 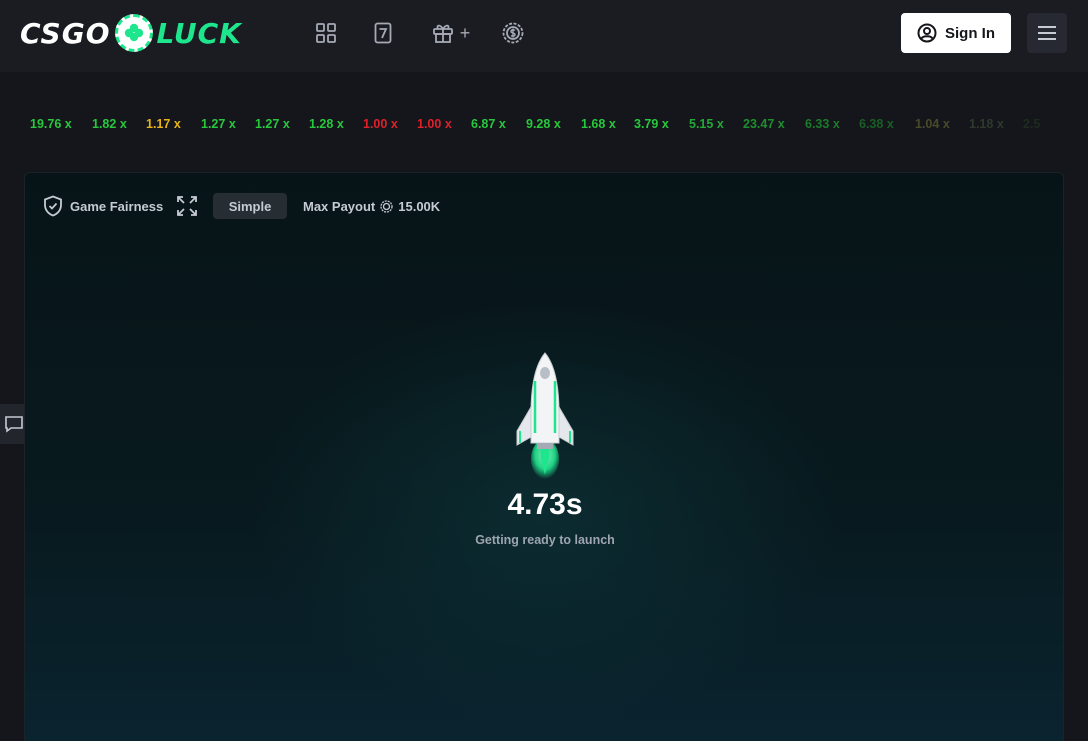 What do you see at coordinates (970, 33) in the screenshot?
I see `sign-in-label: Sign In` at bounding box center [970, 33].